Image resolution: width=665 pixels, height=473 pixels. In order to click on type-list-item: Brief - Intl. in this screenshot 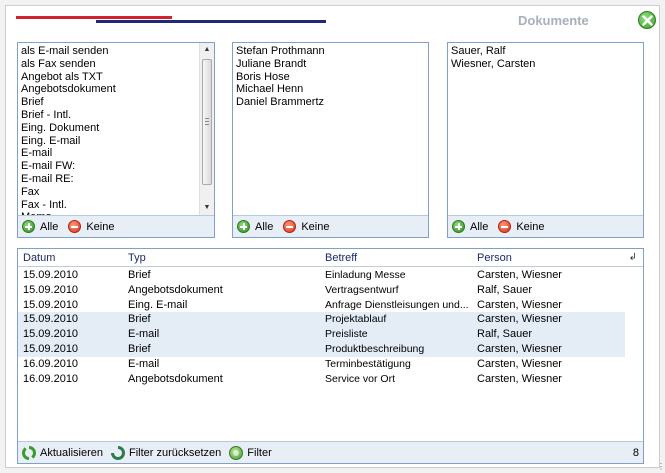, I will do `click(108, 115)`.